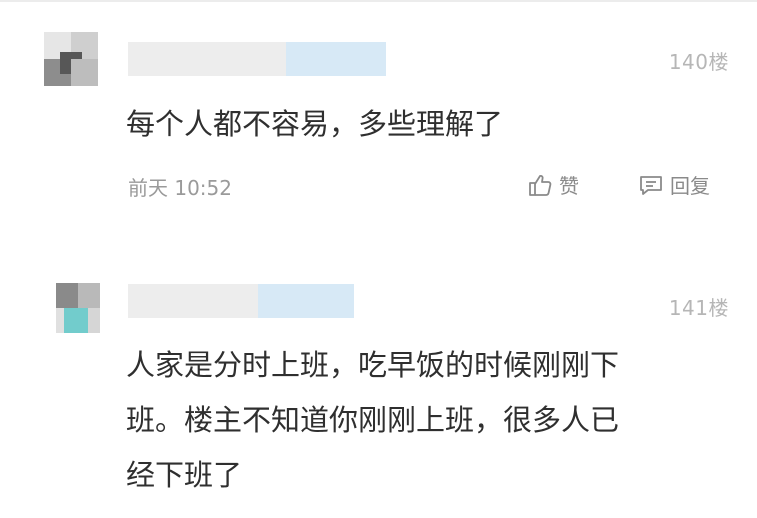 Image resolution: width=757 pixels, height=518 pixels. I want to click on comment-text-line: 经下班了, so click(184, 475).